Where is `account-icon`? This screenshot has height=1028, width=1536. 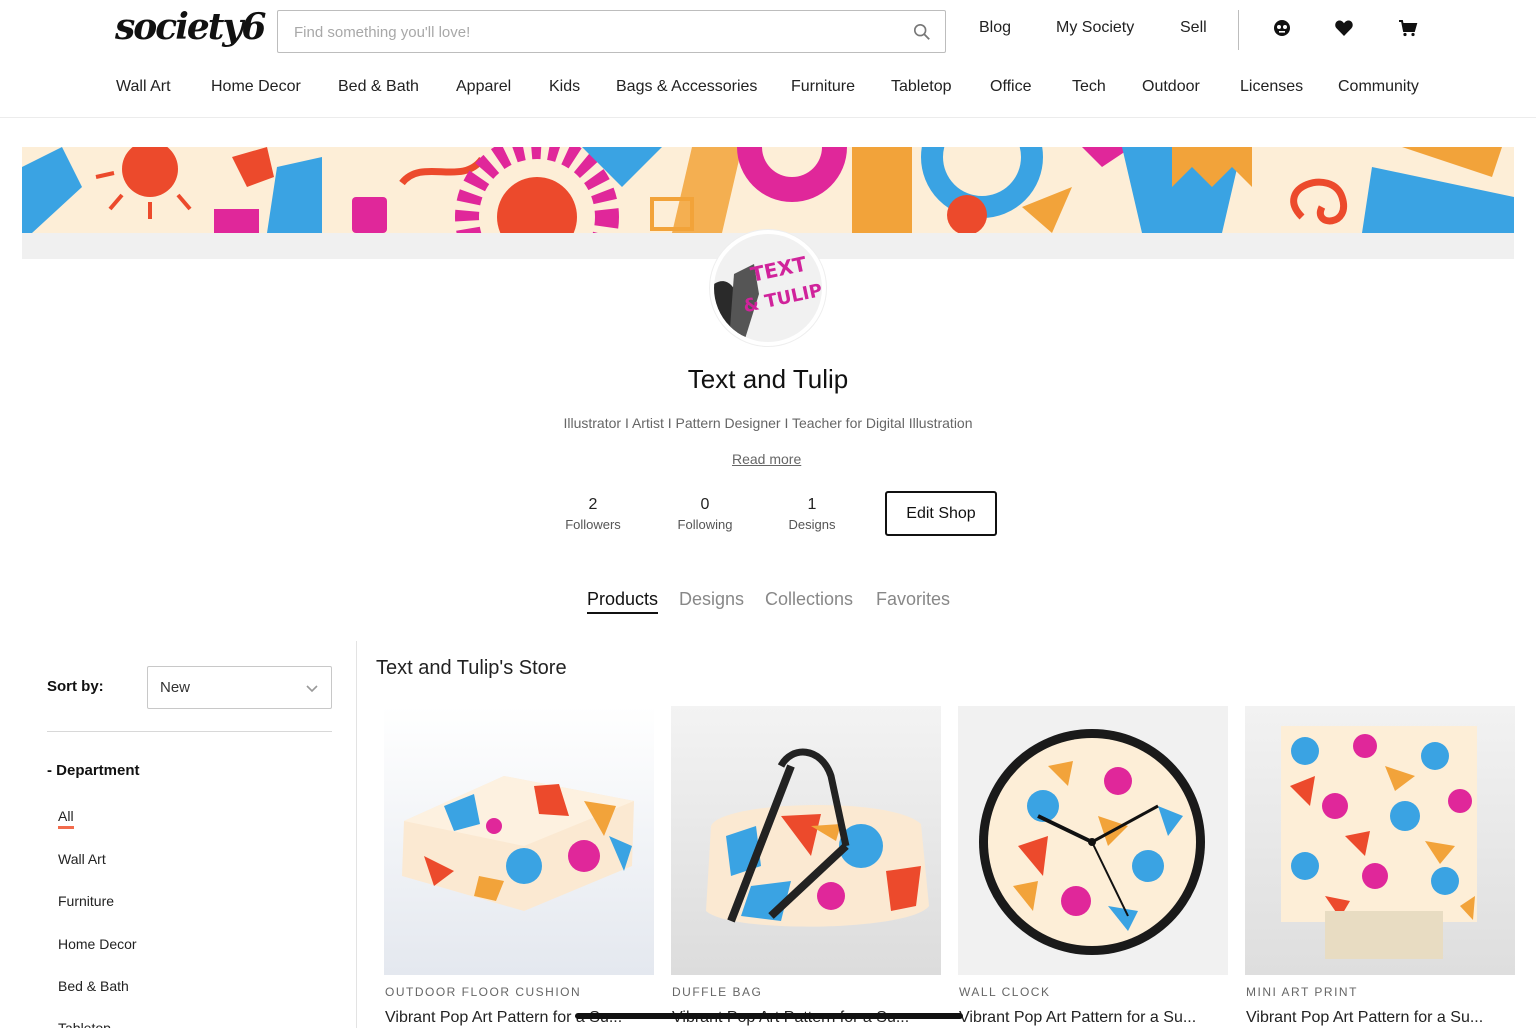
account-icon is located at coordinates (1282, 28).